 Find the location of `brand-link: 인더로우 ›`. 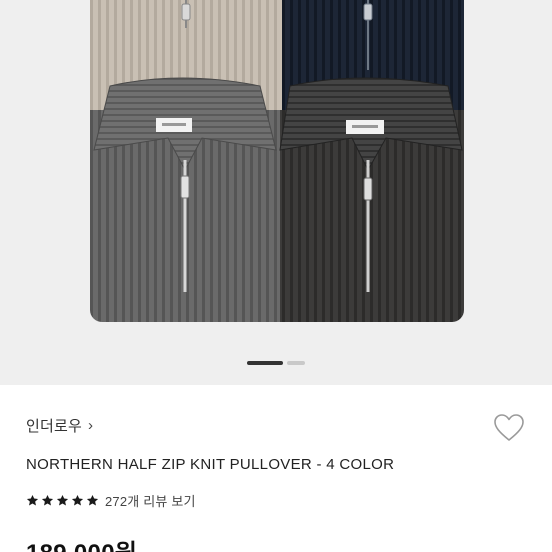

brand-link: 인더로우 › is located at coordinates (59, 425).